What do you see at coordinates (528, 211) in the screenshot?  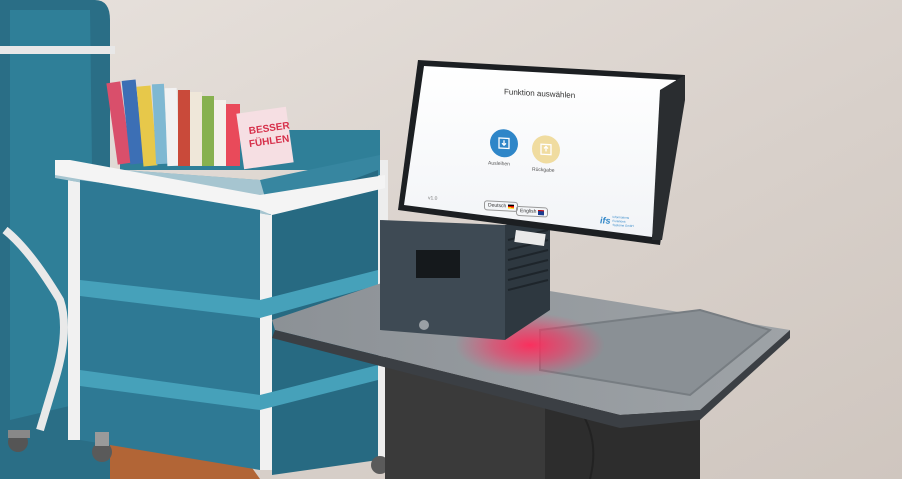 I see `language-english-label: English` at bounding box center [528, 211].